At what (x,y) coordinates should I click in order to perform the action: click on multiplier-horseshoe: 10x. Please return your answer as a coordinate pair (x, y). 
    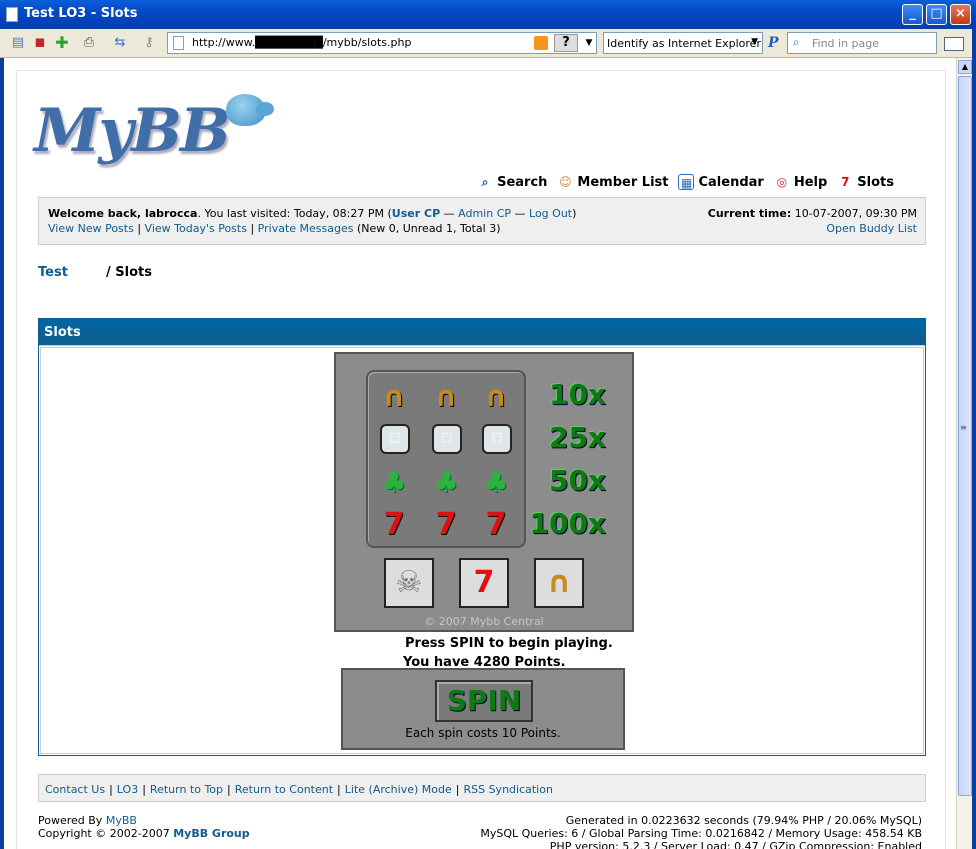
    Looking at the image, I should click on (577, 394).